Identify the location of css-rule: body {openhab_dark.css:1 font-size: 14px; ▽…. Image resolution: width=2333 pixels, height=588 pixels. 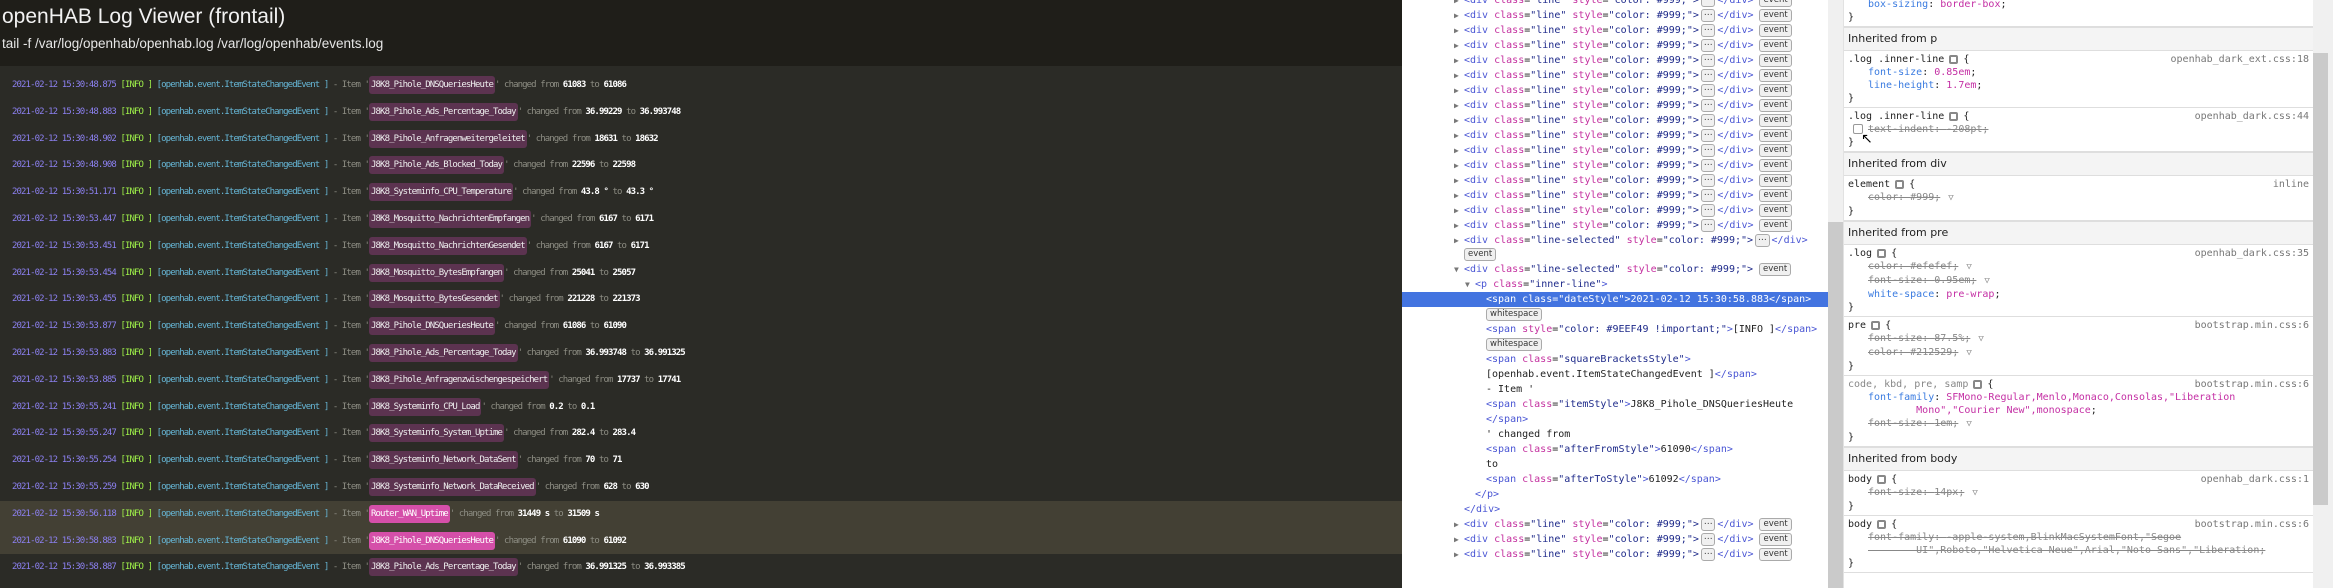
(2078, 493).